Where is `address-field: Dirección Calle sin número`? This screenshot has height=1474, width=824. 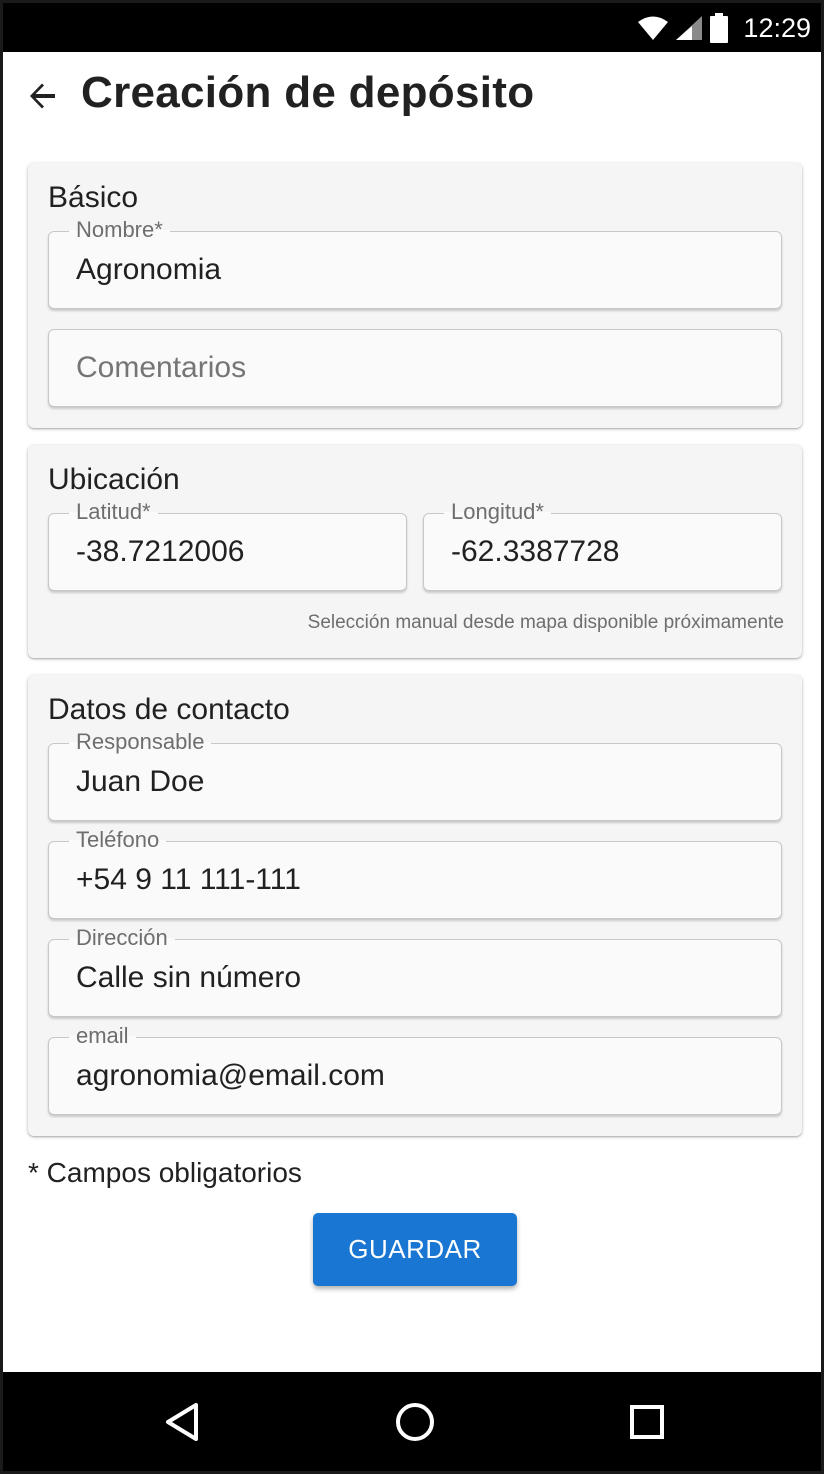
address-field: Dirección Calle sin número is located at coordinates (415, 971).